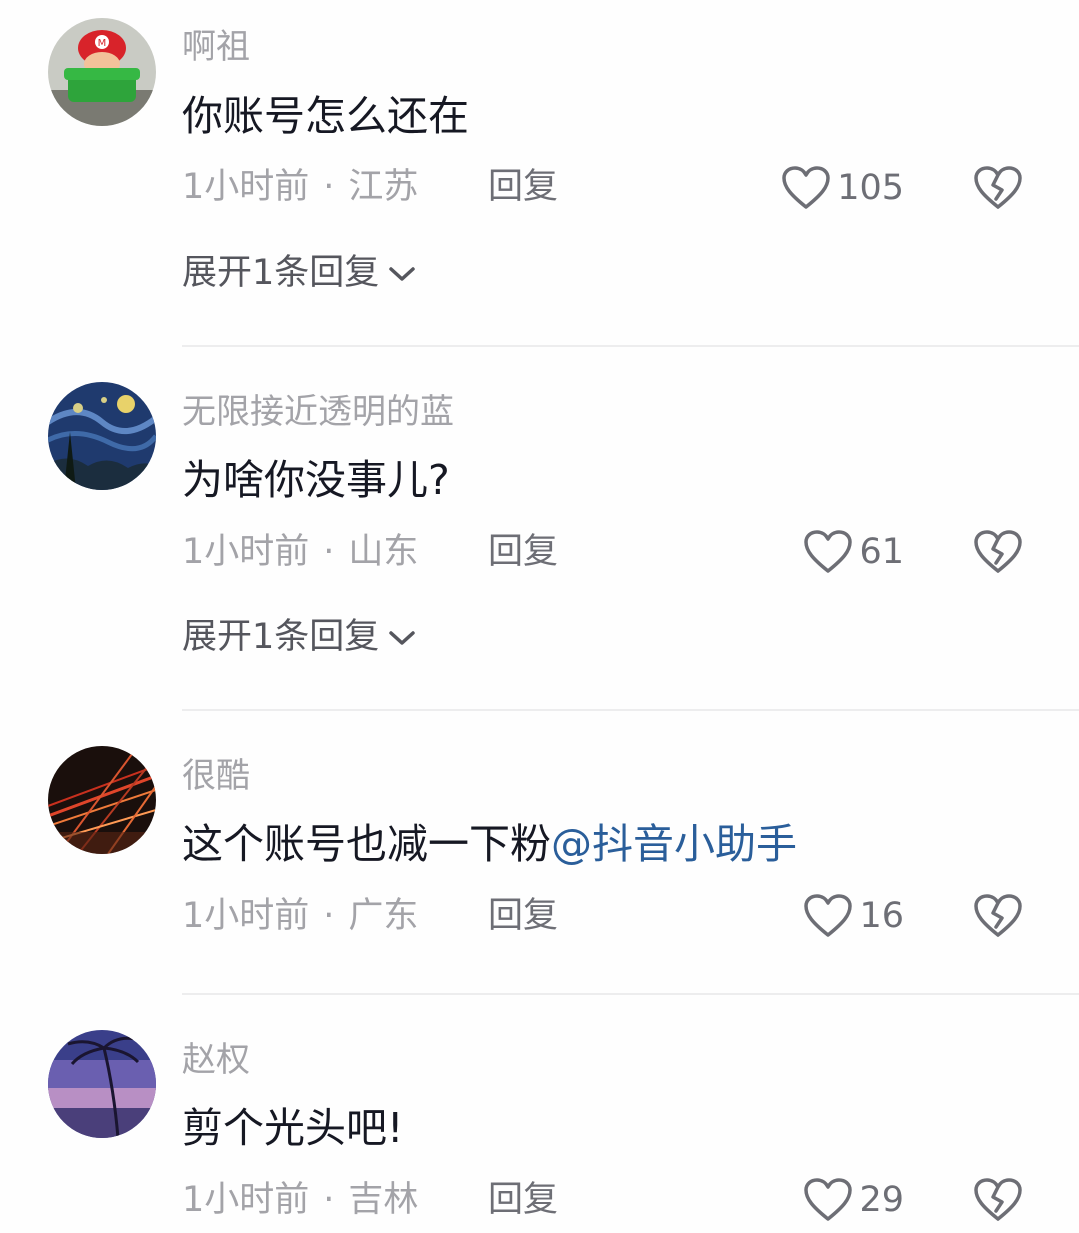 This screenshot has height=1233, width=1079. What do you see at coordinates (383, 552) in the screenshot?
I see `comment-location: 山东` at bounding box center [383, 552].